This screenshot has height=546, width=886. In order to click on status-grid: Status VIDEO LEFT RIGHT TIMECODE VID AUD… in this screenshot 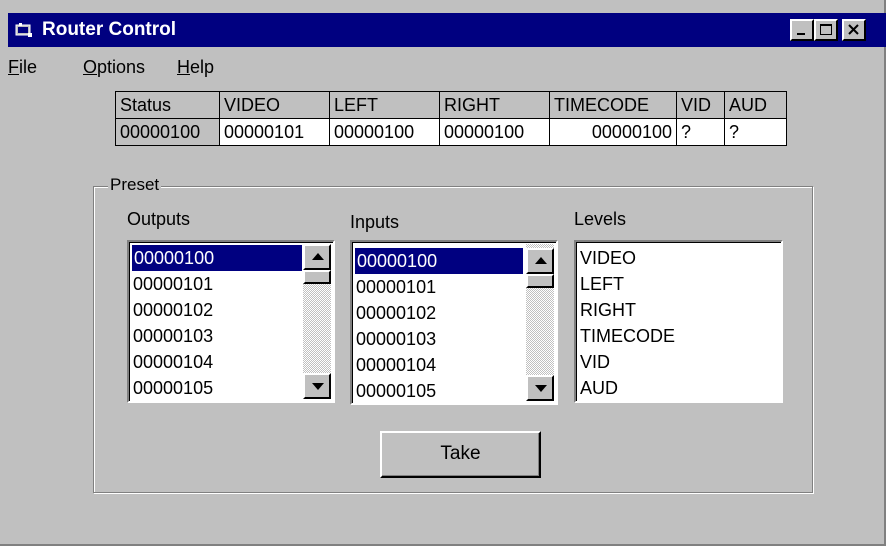, I will do `click(451, 118)`.